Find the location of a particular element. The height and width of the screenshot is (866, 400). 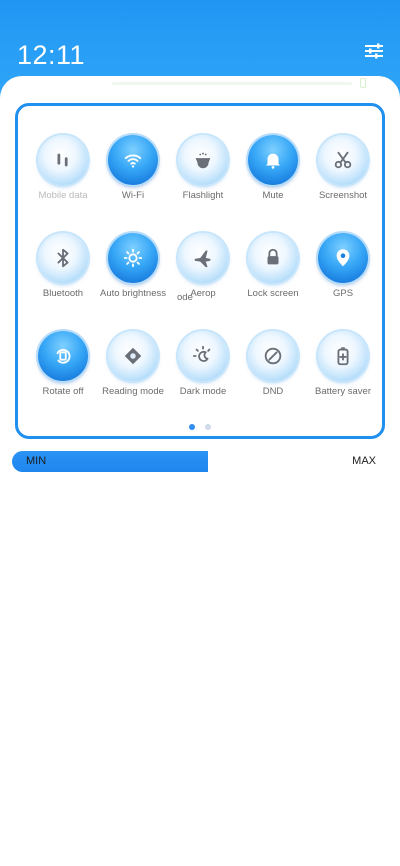

toggle-wi-fi: Wi-Fi is located at coordinates (133, 169).